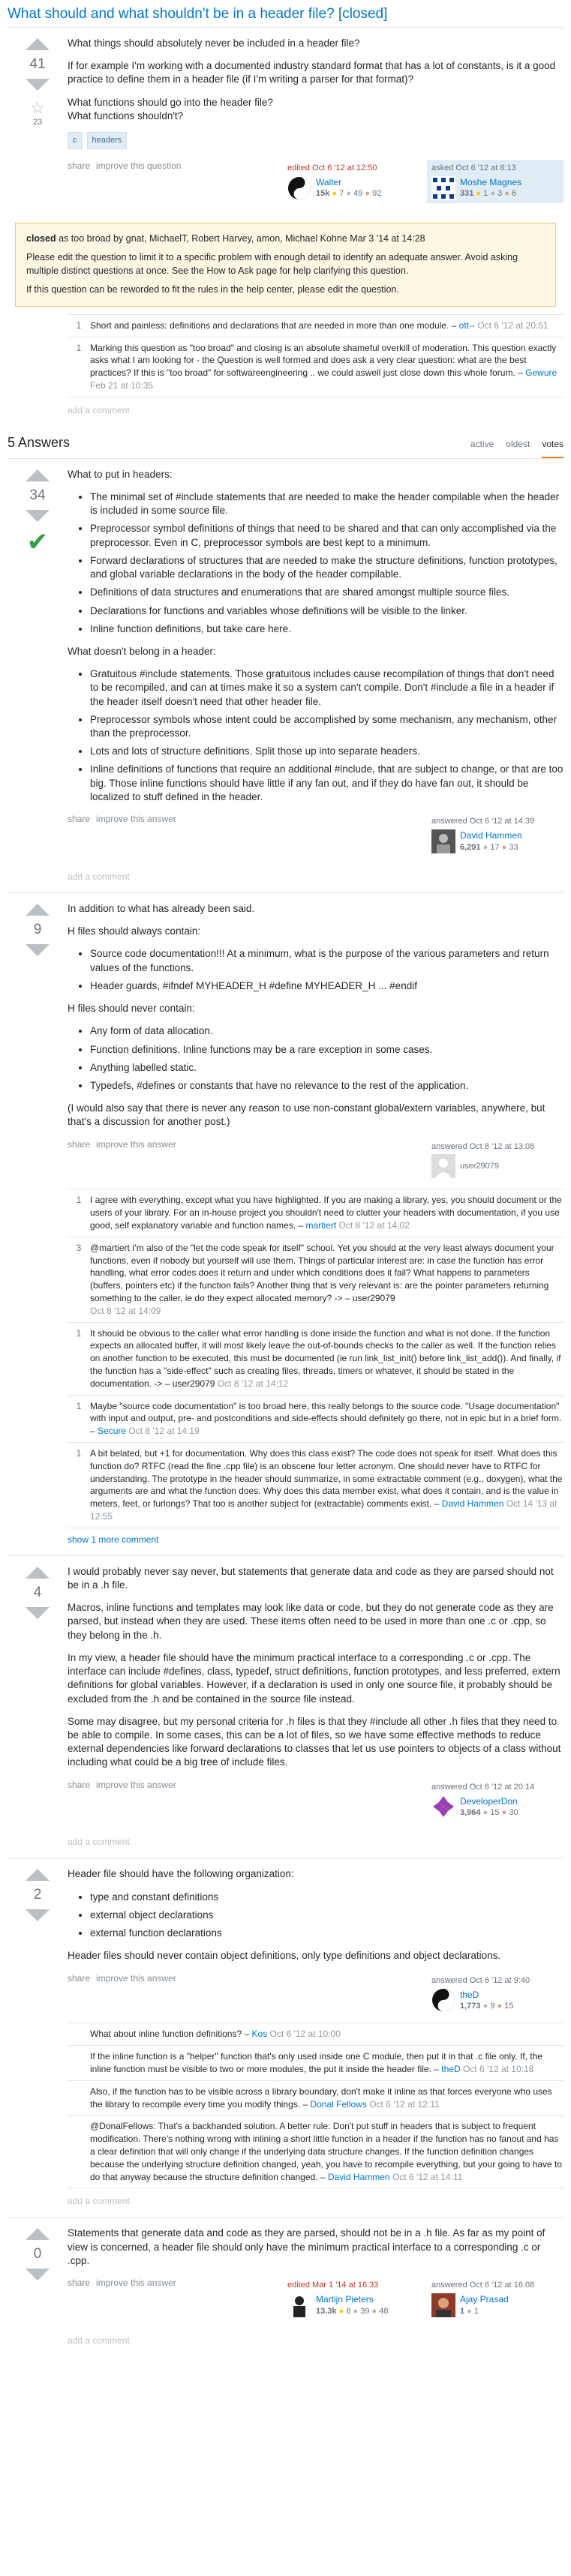 Image resolution: width=571 pixels, height=2576 pixels. I want to click on user-reputation: 6,291 ● 17 ● 33, so click(489, 847).